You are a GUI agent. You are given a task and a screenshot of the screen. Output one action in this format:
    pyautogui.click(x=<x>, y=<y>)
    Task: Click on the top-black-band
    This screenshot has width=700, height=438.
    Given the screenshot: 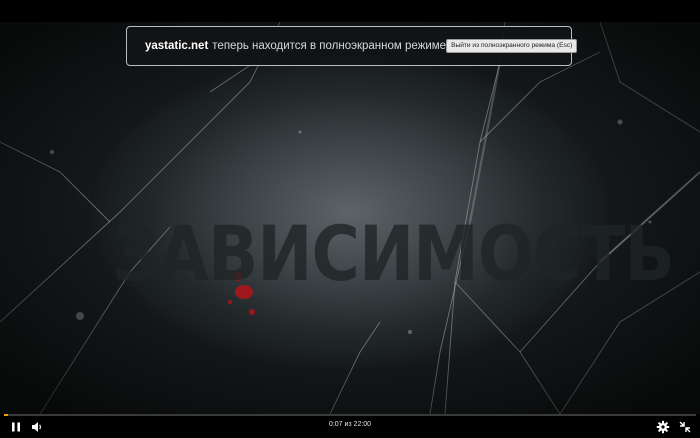 What is the action you would take?
    pyautogui.click(x=350, y=11)
    